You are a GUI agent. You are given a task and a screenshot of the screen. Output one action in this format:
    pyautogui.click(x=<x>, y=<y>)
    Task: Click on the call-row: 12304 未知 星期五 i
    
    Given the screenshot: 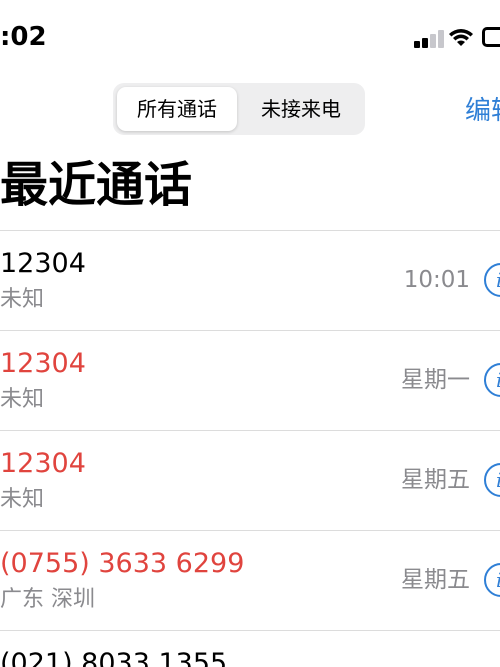 What is the action you would take?
    pyautogui.click(x=250, y=480)
    